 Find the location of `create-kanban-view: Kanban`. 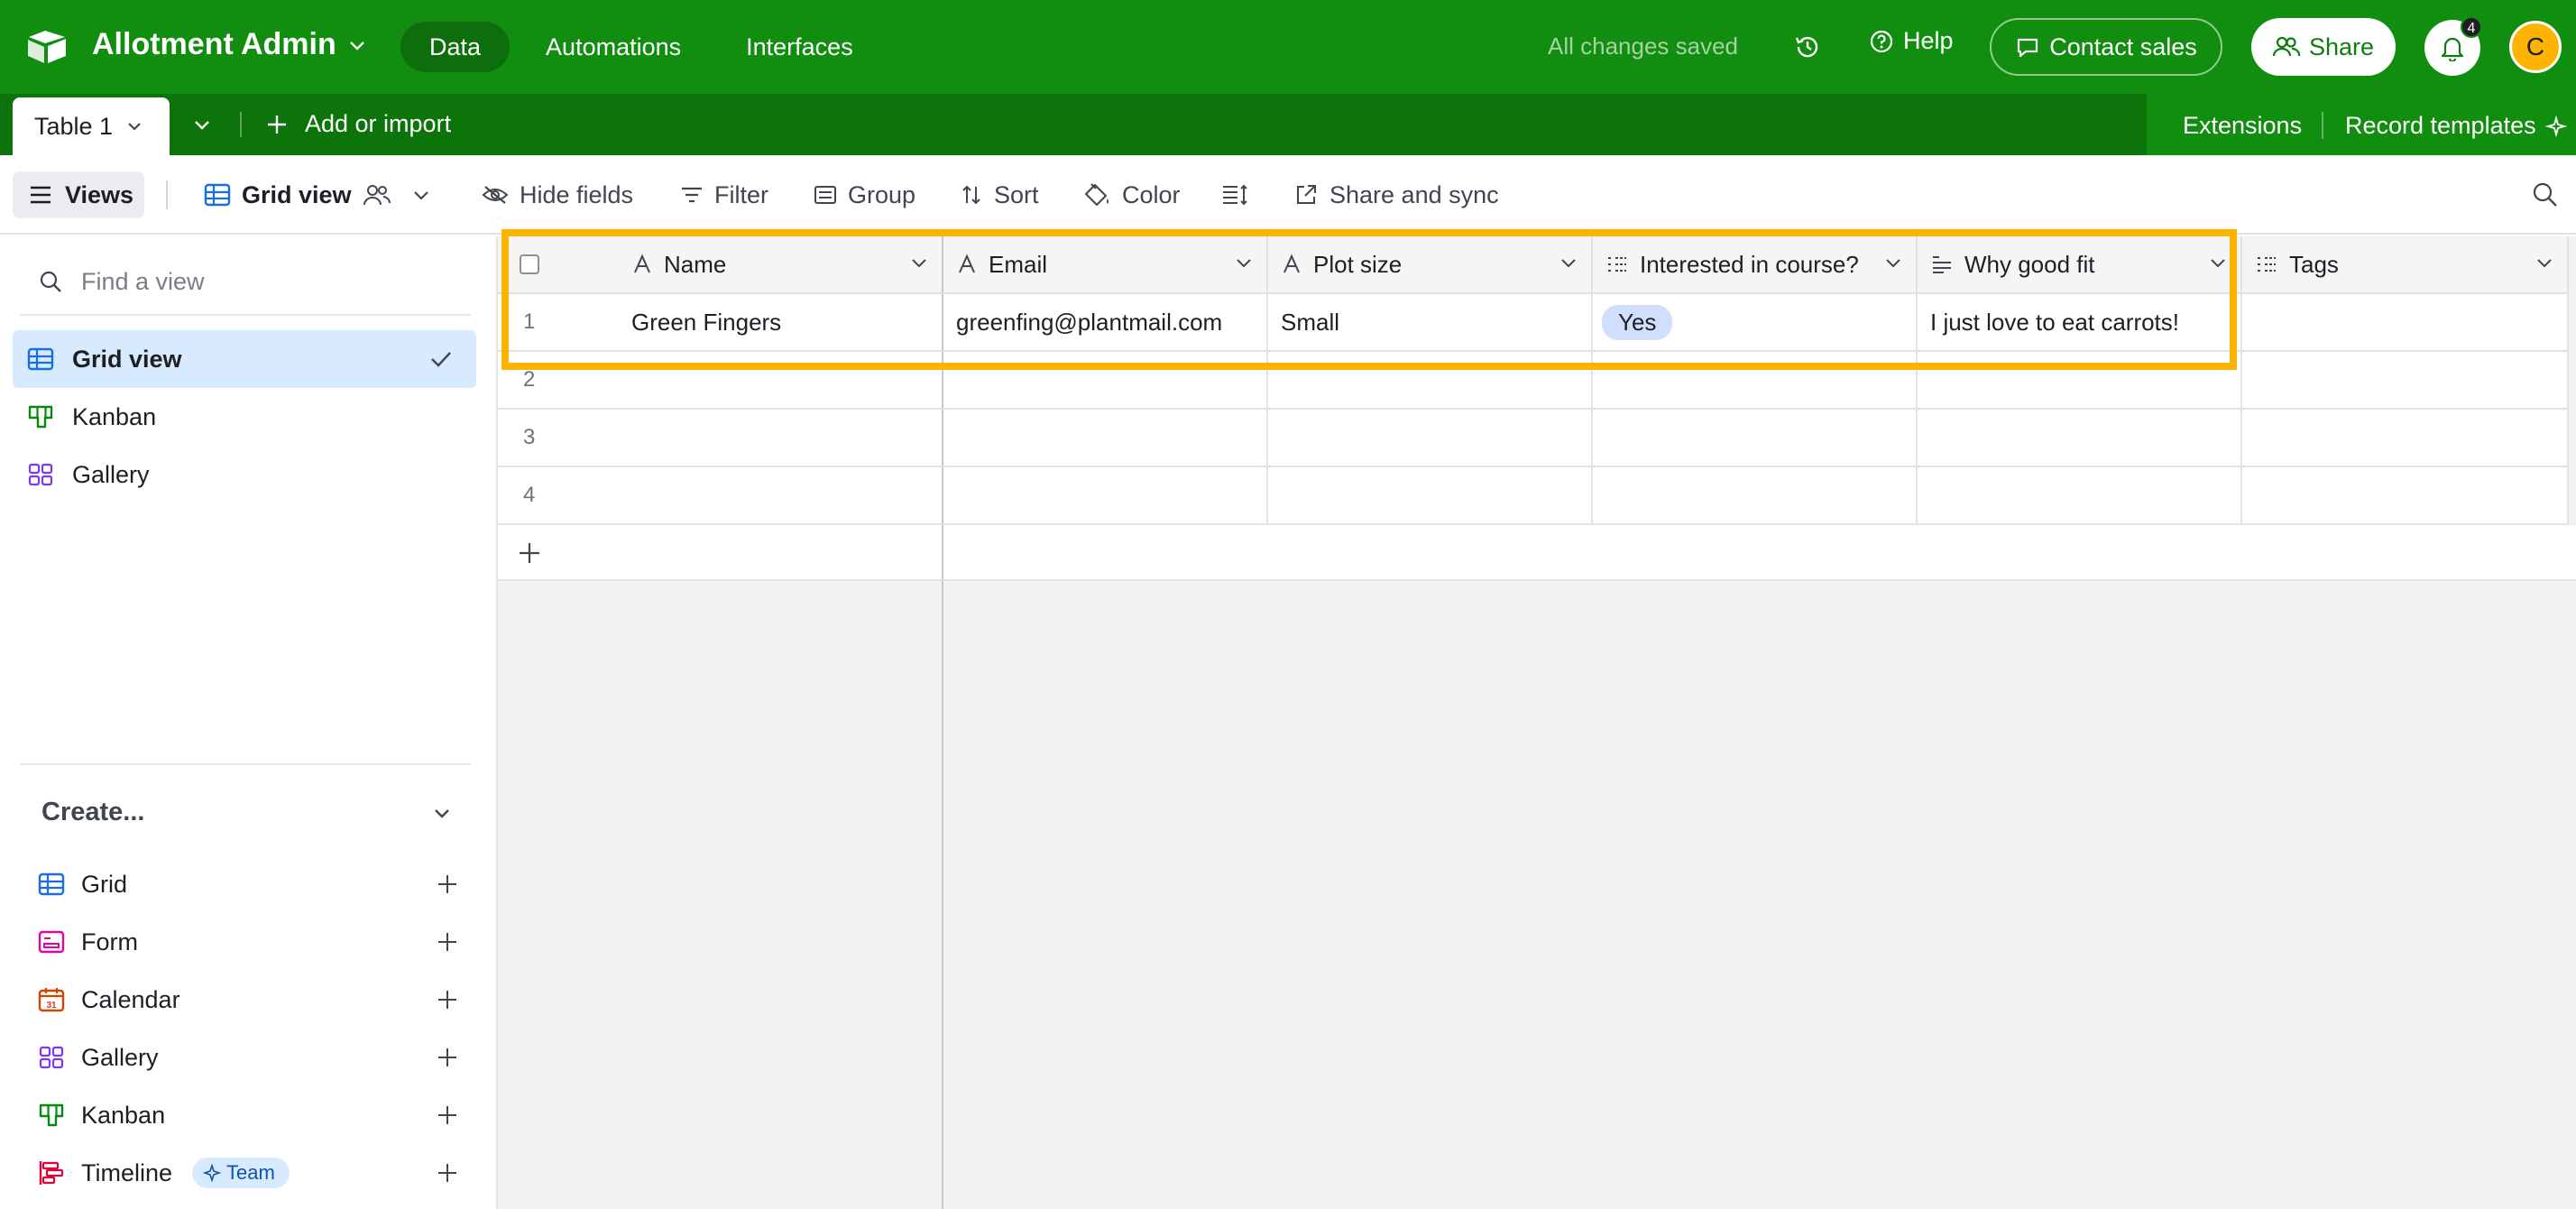

create-kanban-view: Kanban is located at coordinates (250, 1115).